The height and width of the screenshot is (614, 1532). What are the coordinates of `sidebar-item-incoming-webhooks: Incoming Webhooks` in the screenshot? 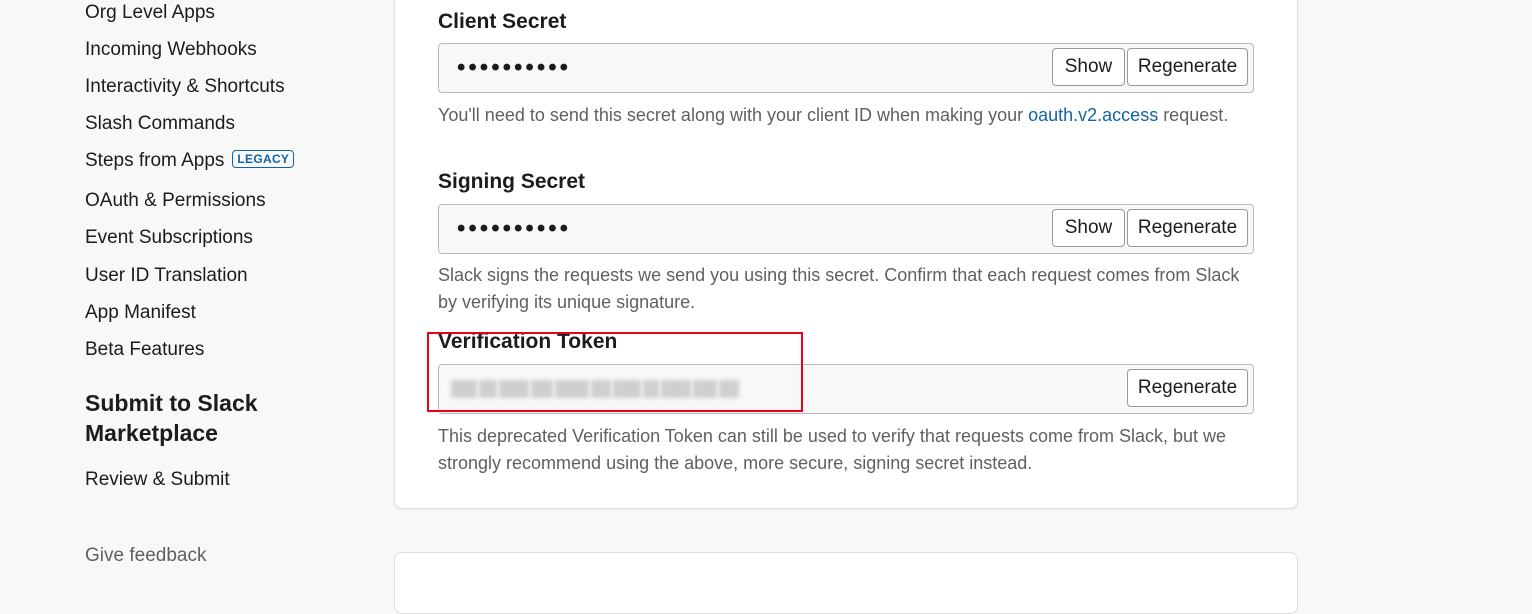 It's located at (171, 50).